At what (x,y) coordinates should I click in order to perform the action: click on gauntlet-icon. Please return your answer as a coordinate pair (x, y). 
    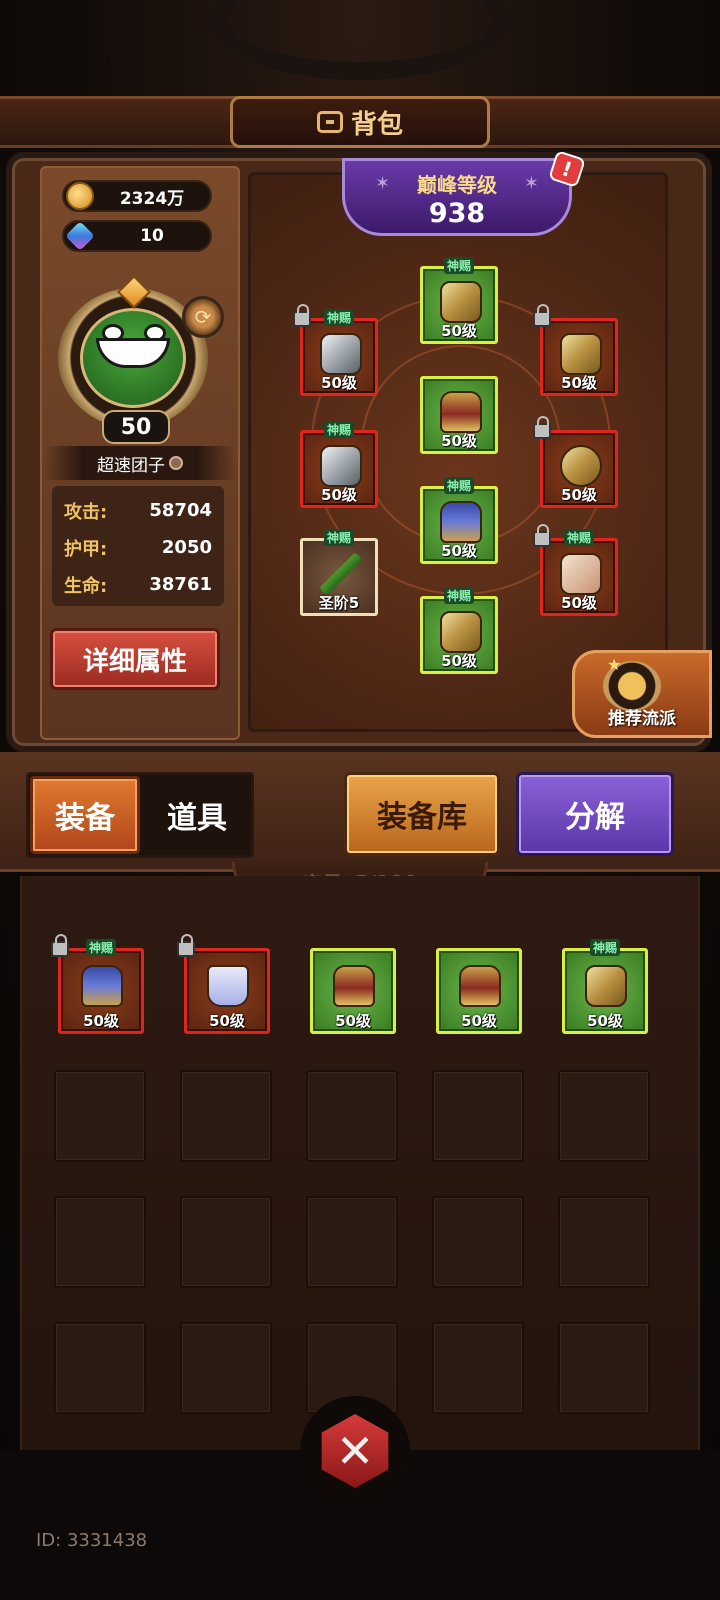
    Looking at the image, I should click on (341, 466).